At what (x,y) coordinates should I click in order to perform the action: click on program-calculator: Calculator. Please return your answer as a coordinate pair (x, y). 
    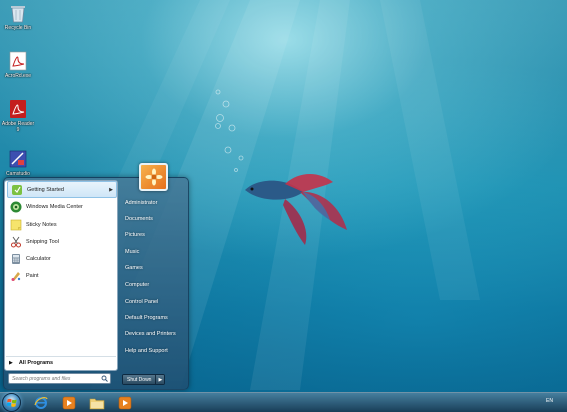
    Looking at the image, I should click on (62, 258).